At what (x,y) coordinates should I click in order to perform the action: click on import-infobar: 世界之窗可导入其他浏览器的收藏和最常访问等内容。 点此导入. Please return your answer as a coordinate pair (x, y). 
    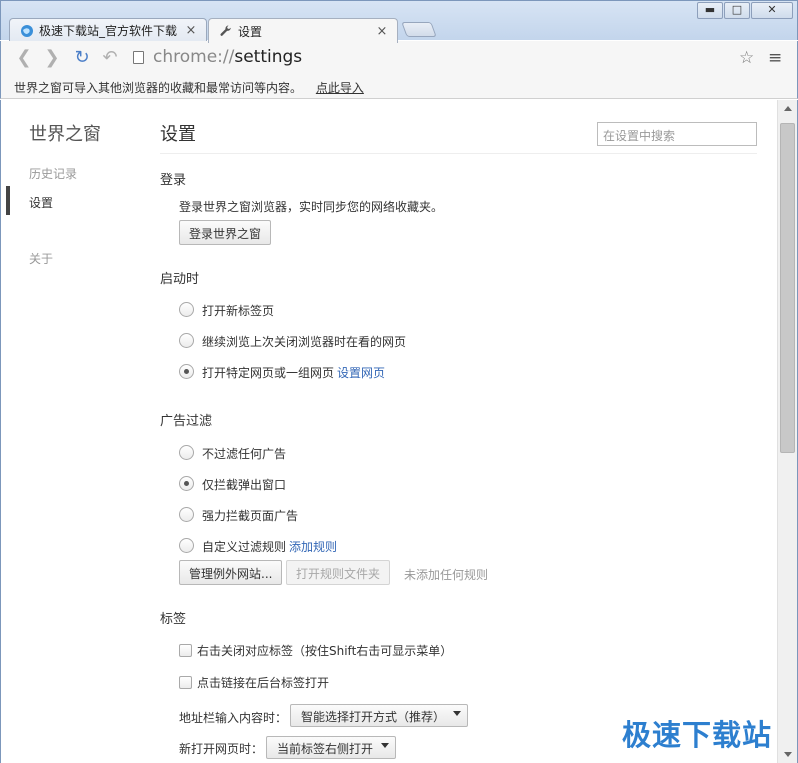
    Looking at the image, I should click on (399, 87).